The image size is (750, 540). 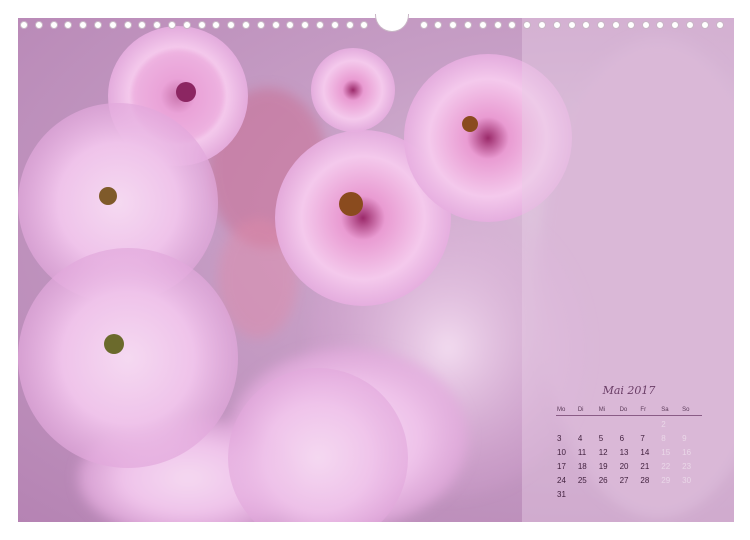 What do you see at coordinates (663, 424) in the screenshot?
I see `day-cell: 2` at bounding box center [663, 424].